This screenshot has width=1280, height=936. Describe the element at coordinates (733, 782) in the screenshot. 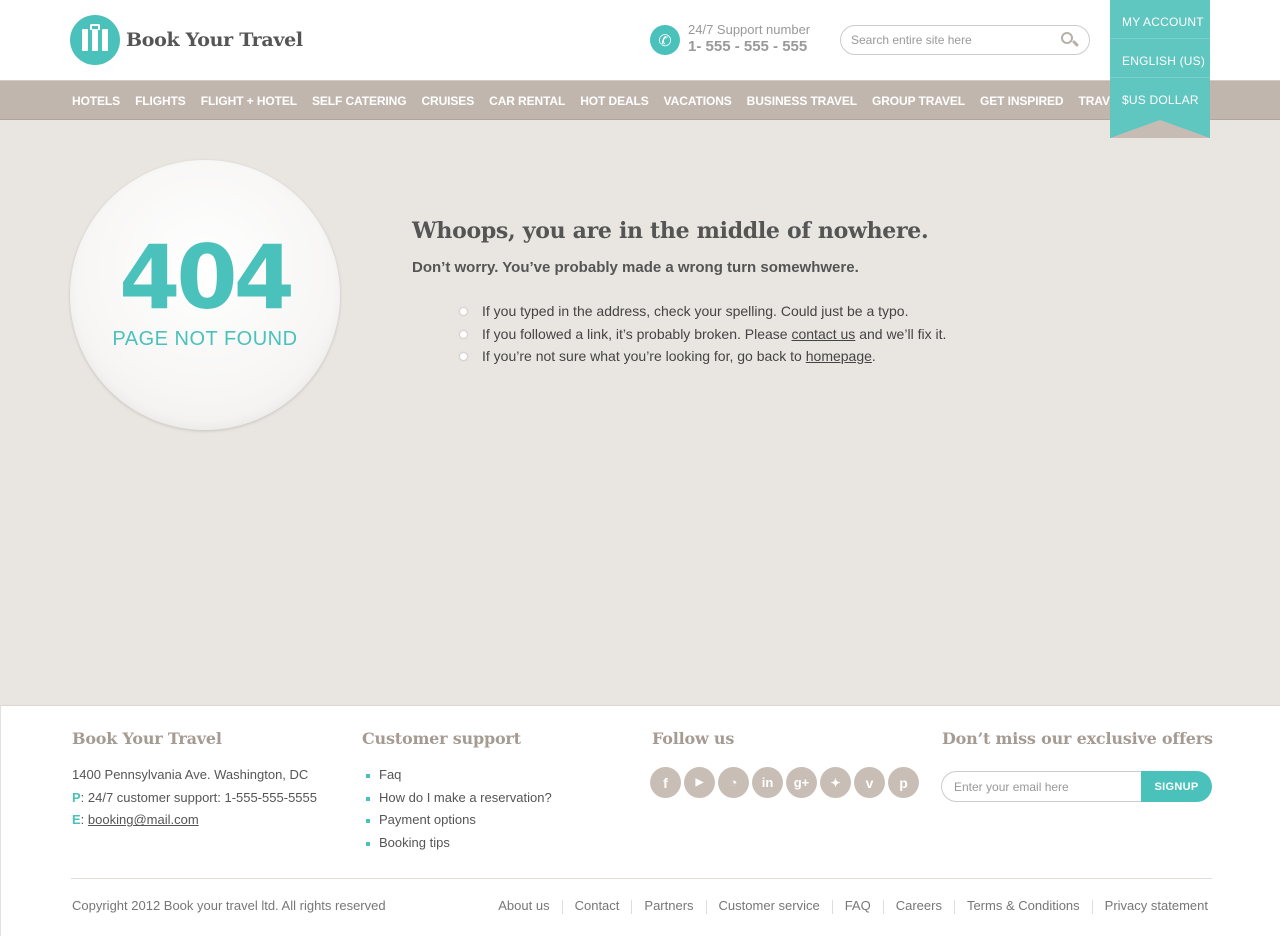

I see `rss-icon: ◔` at that location.